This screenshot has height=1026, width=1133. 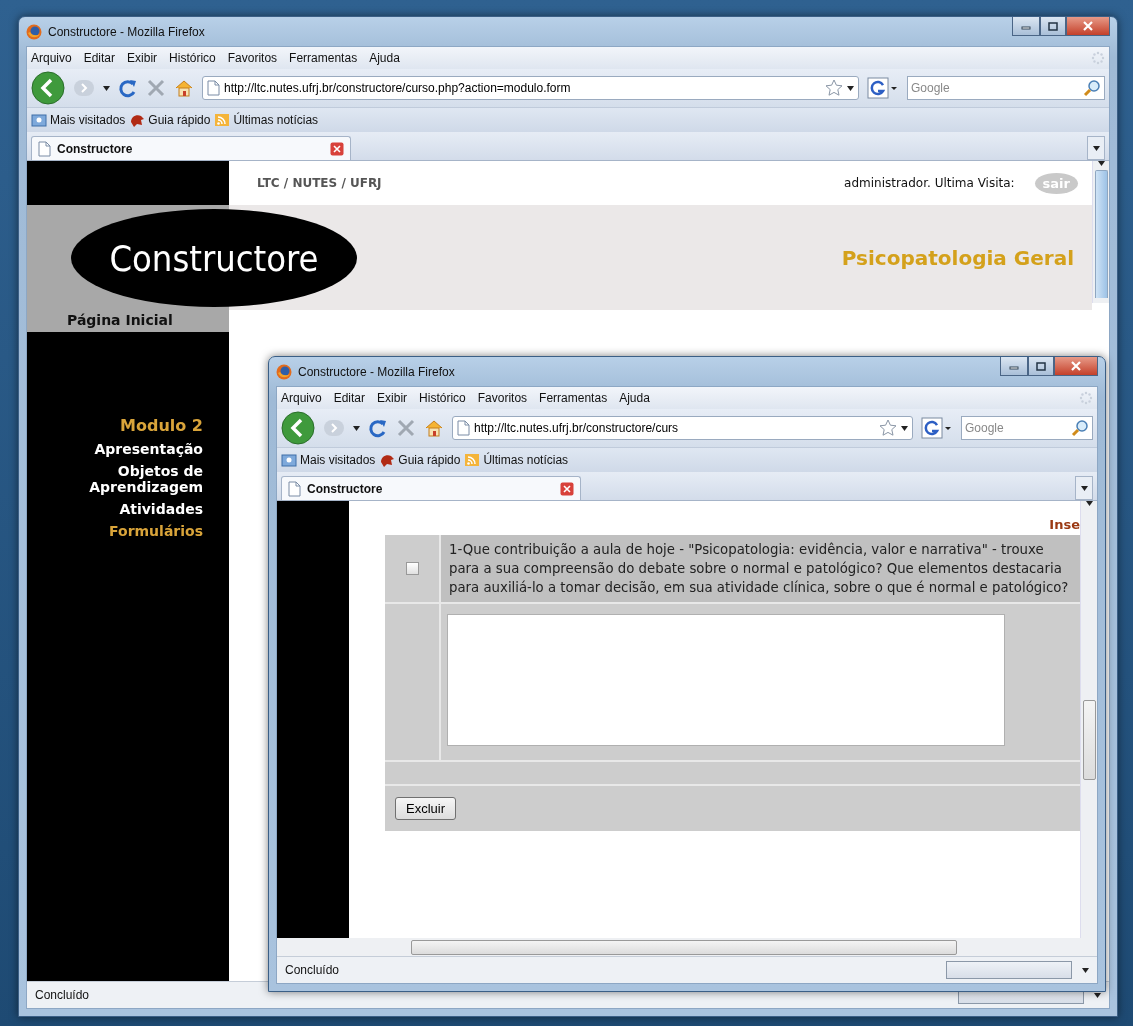 I want to click on delete-button: Excluir, so click(x=425, y=808).